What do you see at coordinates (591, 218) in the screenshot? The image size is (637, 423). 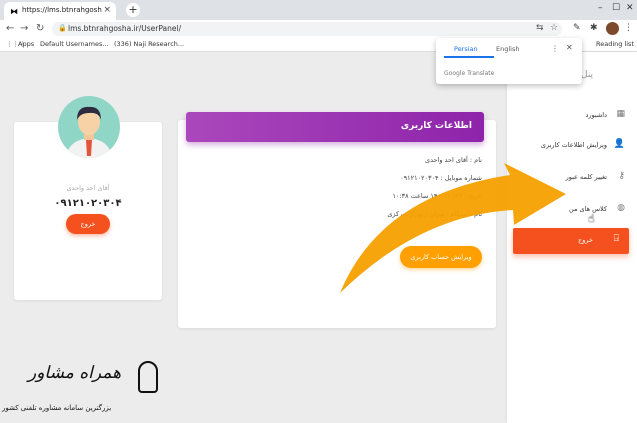 I see `mouse-cursor-icon: ☝` at bounding box center [591, 218].